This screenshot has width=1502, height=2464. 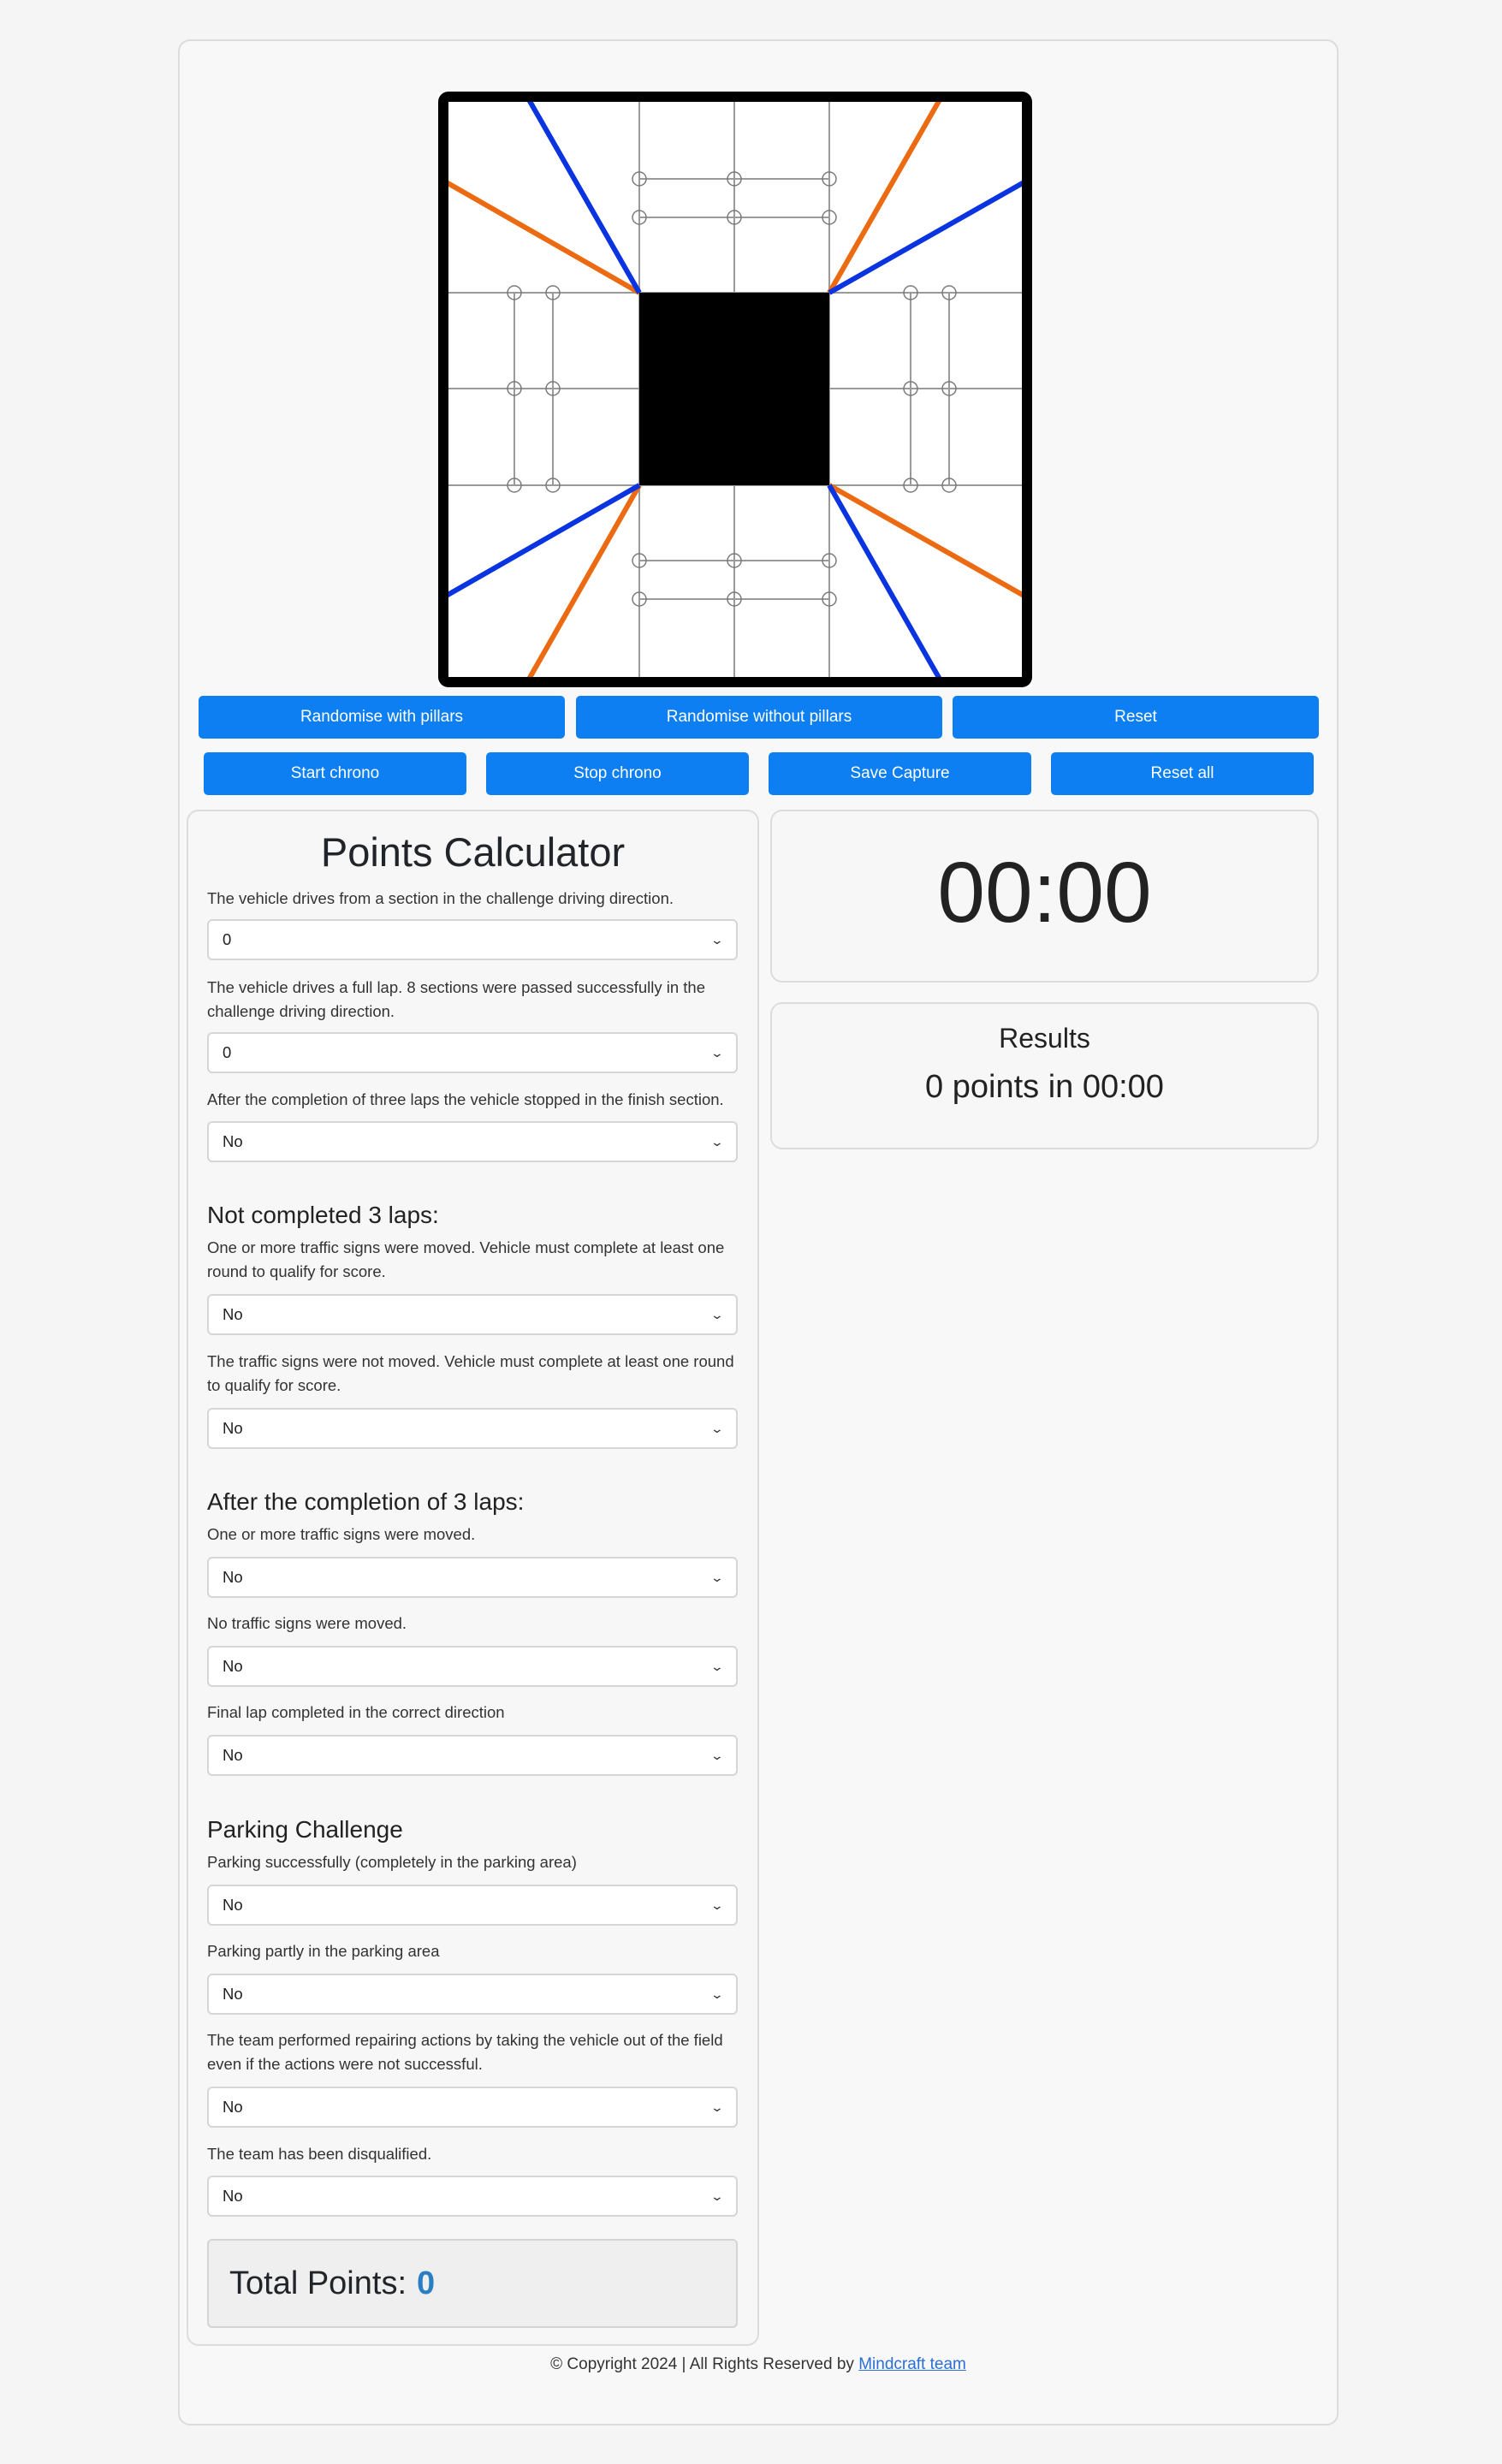 I want to click on total-points-value: 0, so click(x=426, y=2283).